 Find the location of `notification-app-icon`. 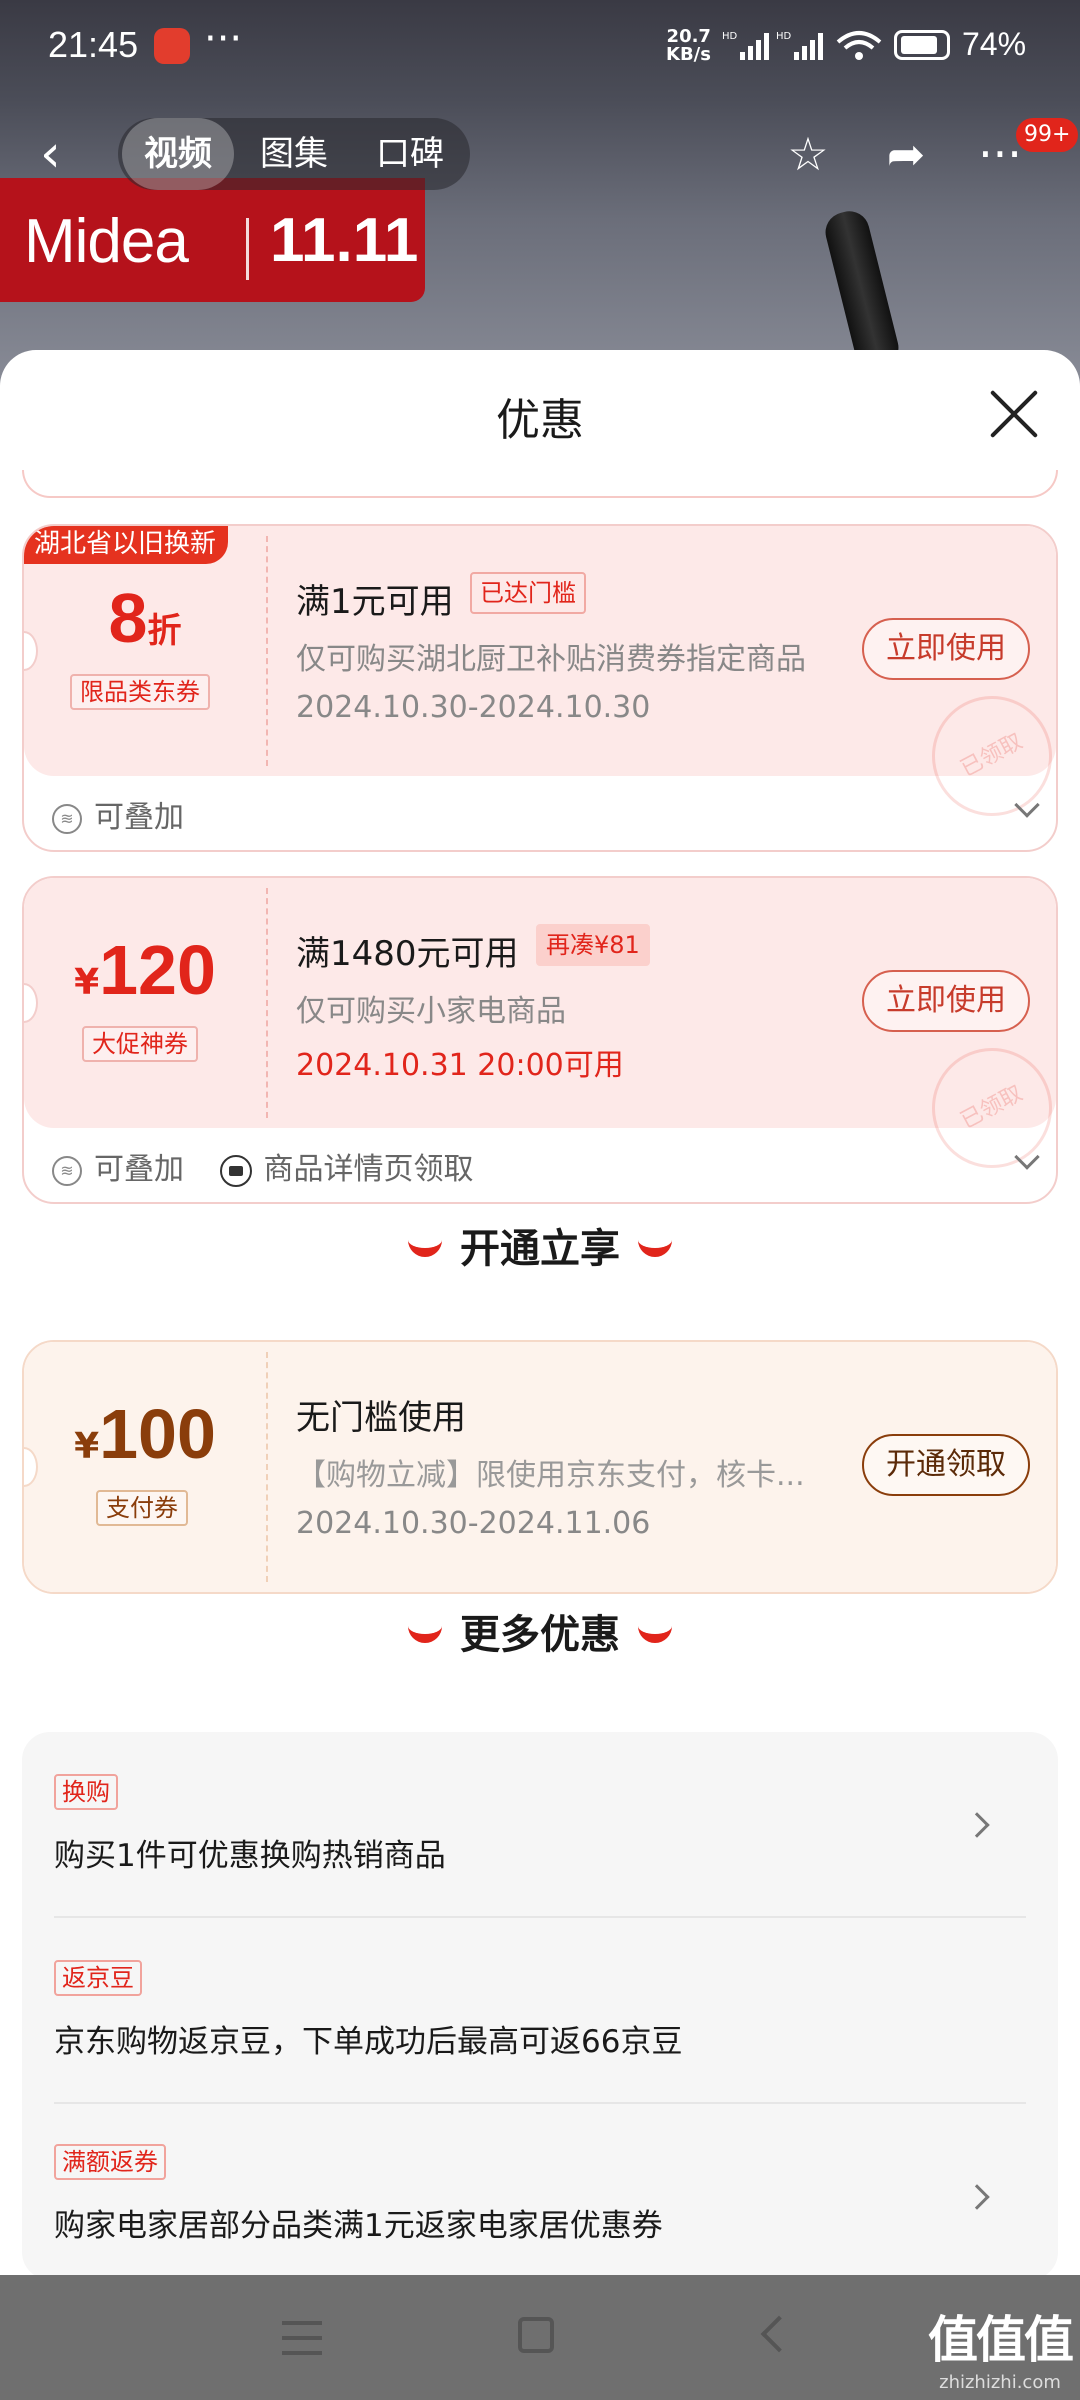

notification-app-icon is located at coordinates (172, 46).